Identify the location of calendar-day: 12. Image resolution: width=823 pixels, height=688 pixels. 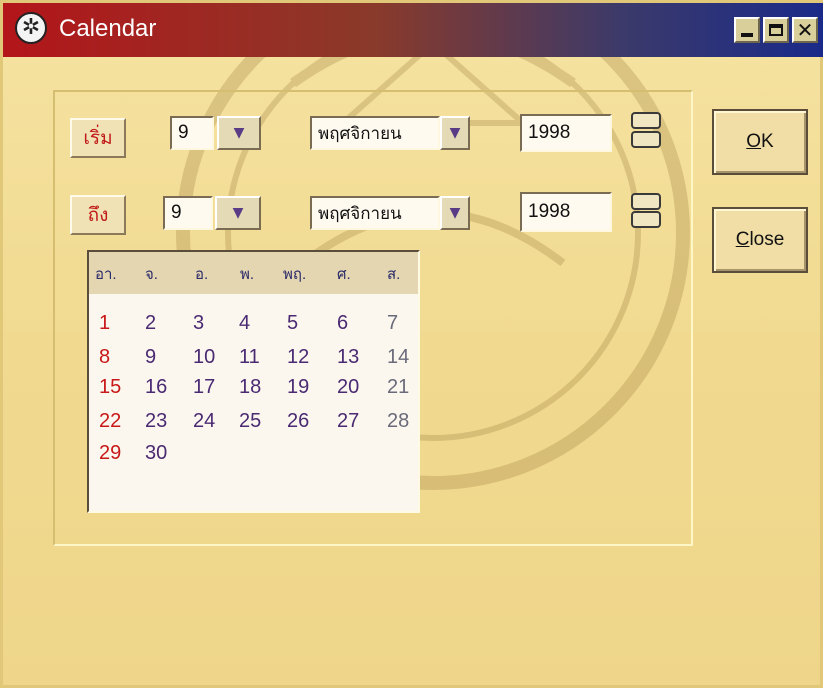
(298, 357).